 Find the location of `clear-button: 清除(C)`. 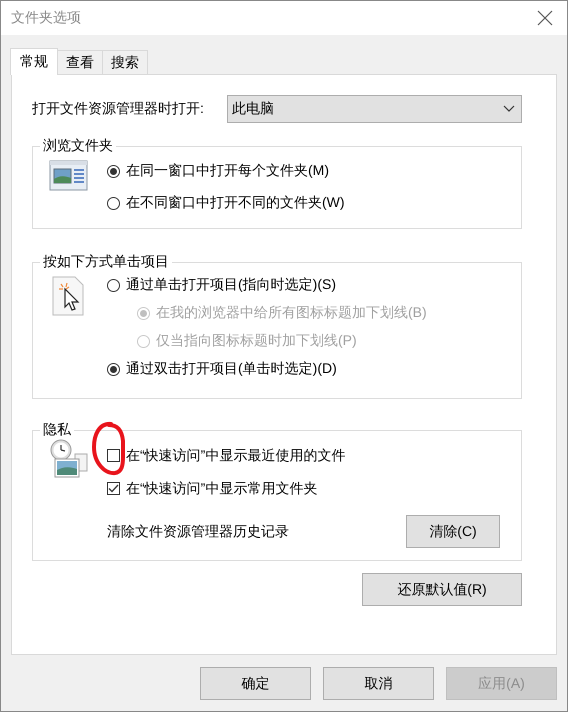

clear-button: 清除(C) is located at coordinates (453, 531).